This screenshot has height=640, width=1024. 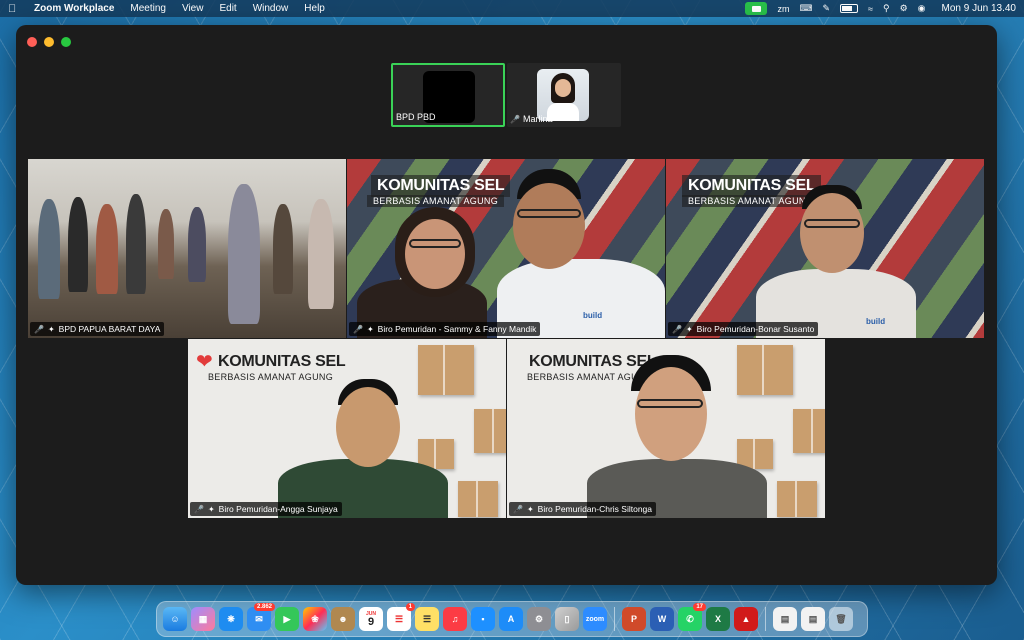 I want to click on menu-clock: Mon 9 Jun 13.40, so click(x=979, y=8).